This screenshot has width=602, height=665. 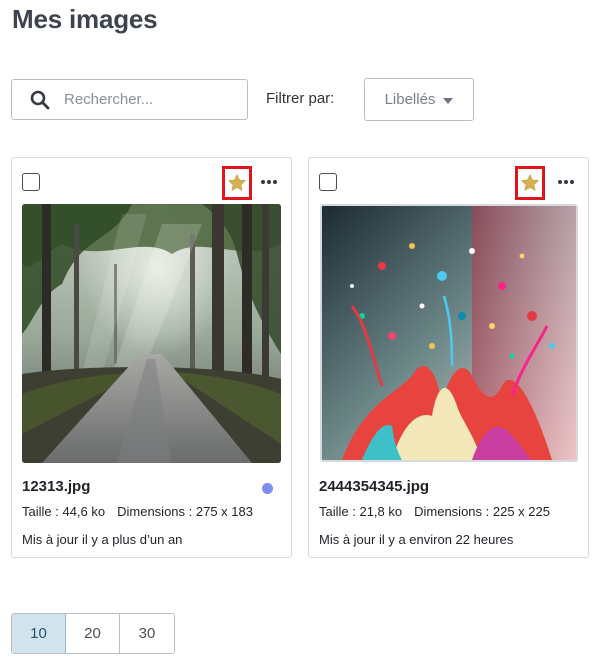 What do you see at coordinates (64, 511) in the screenshot?
I see `image-size: Taille : 44,6 ko` at bounding box center [64, 511].